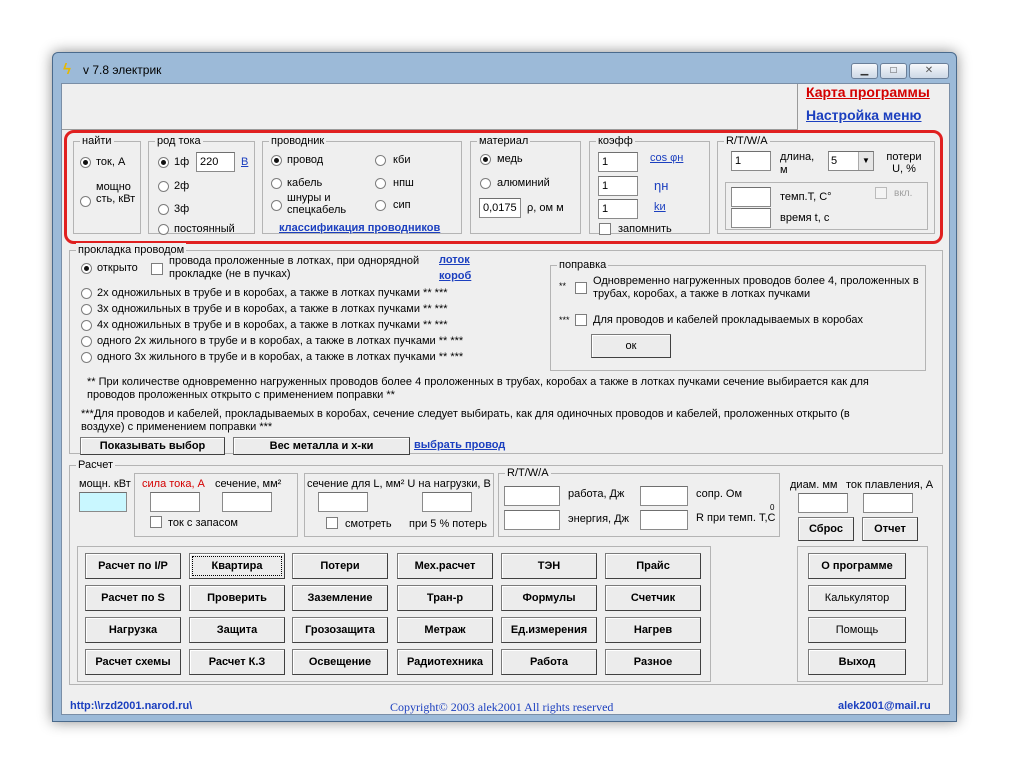  I want to click on grid-button: Проверить, so click(237, 598).